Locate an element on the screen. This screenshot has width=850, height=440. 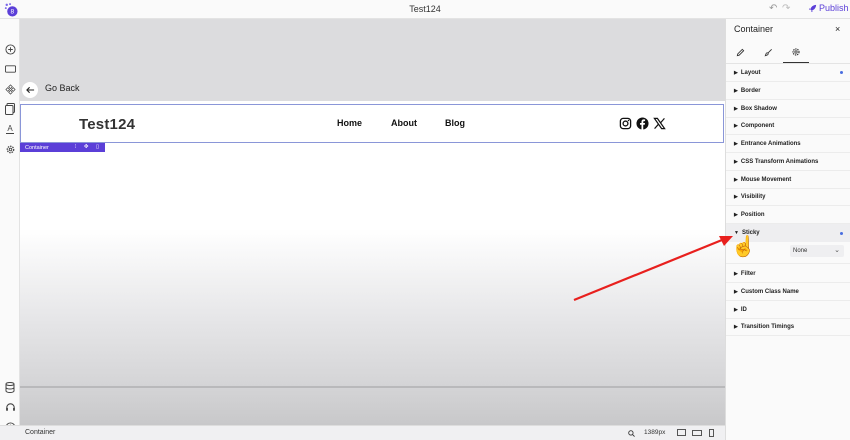
section-transition-timings: ▶ Transition Timings is located at coordinates (788, 327).